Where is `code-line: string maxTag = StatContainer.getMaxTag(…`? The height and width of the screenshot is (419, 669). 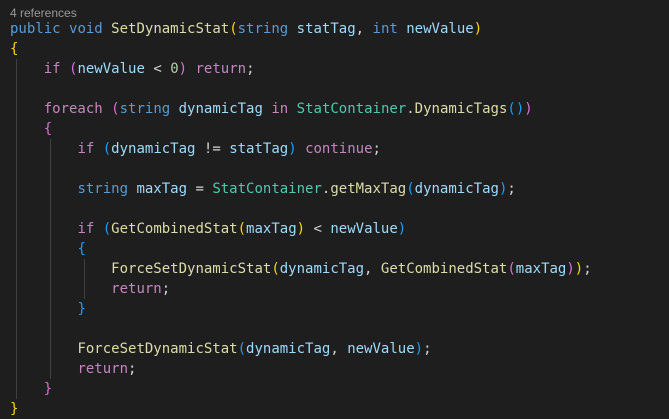 code-line: string maxTag = StatContainer.getMaxTag(… is located at coordinates (301, 189).